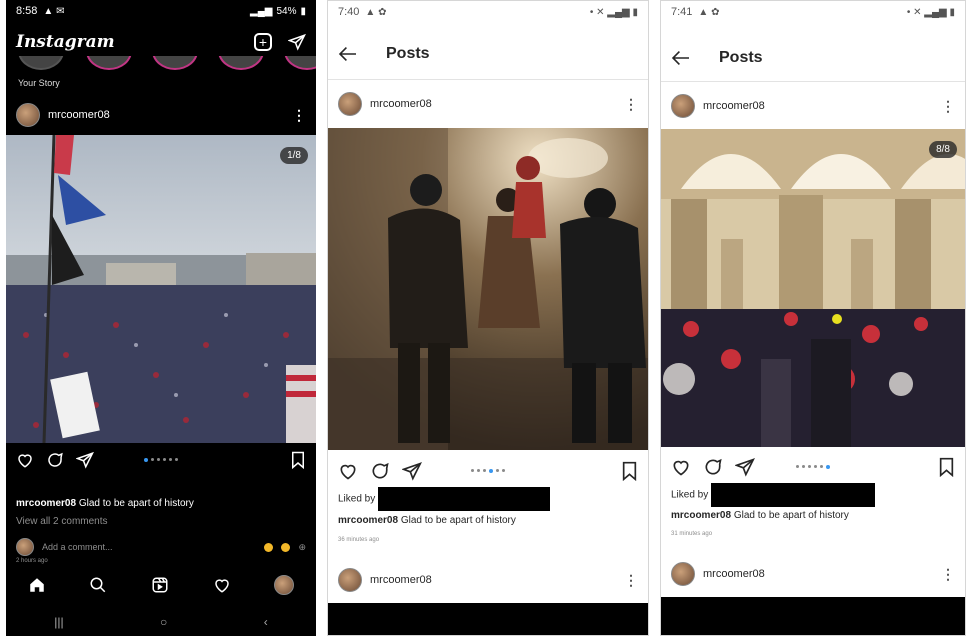 This screenshot has height=636, width=967. What do you see at coordinates (222, 585) in the screenshot?
I see `activity-heart-icon` at bounding box center [222, 585].